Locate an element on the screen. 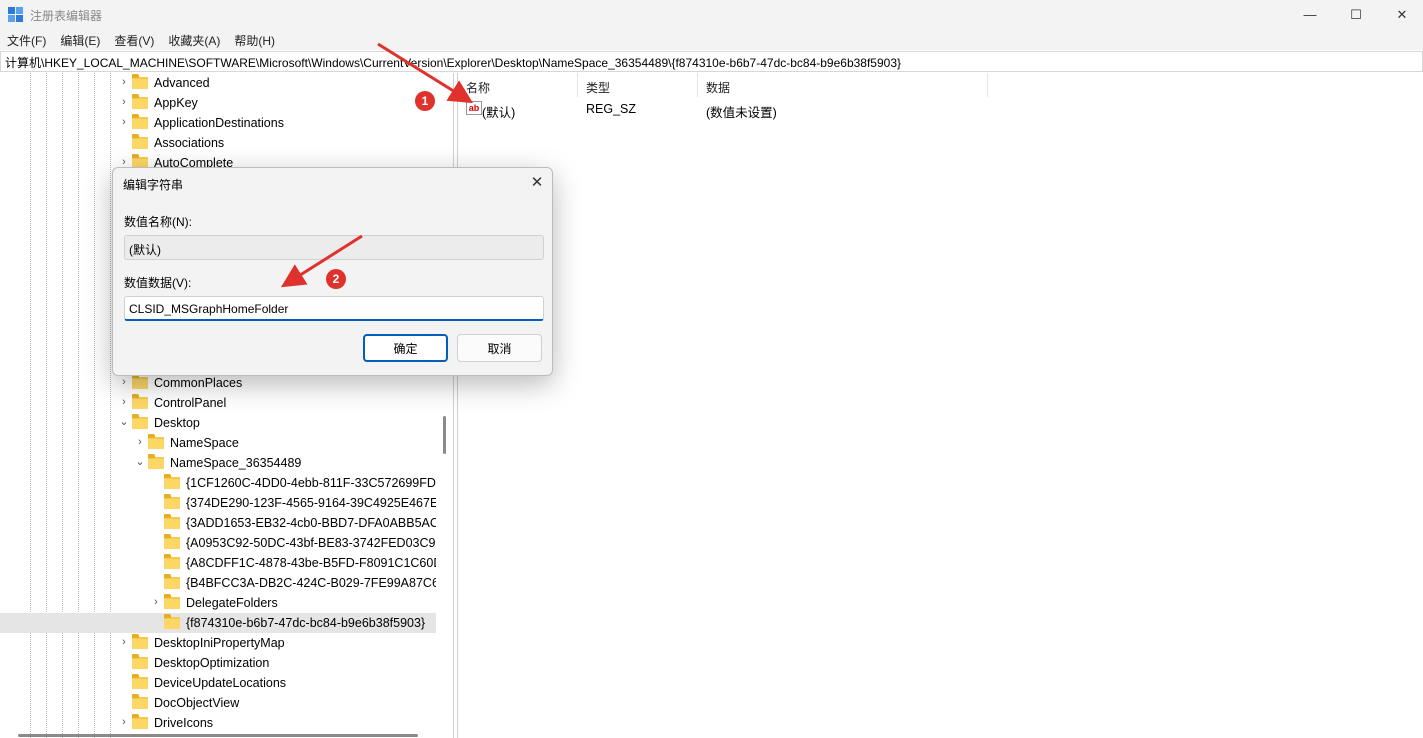  minimize-button: — is located at coordinates (1310, 14).